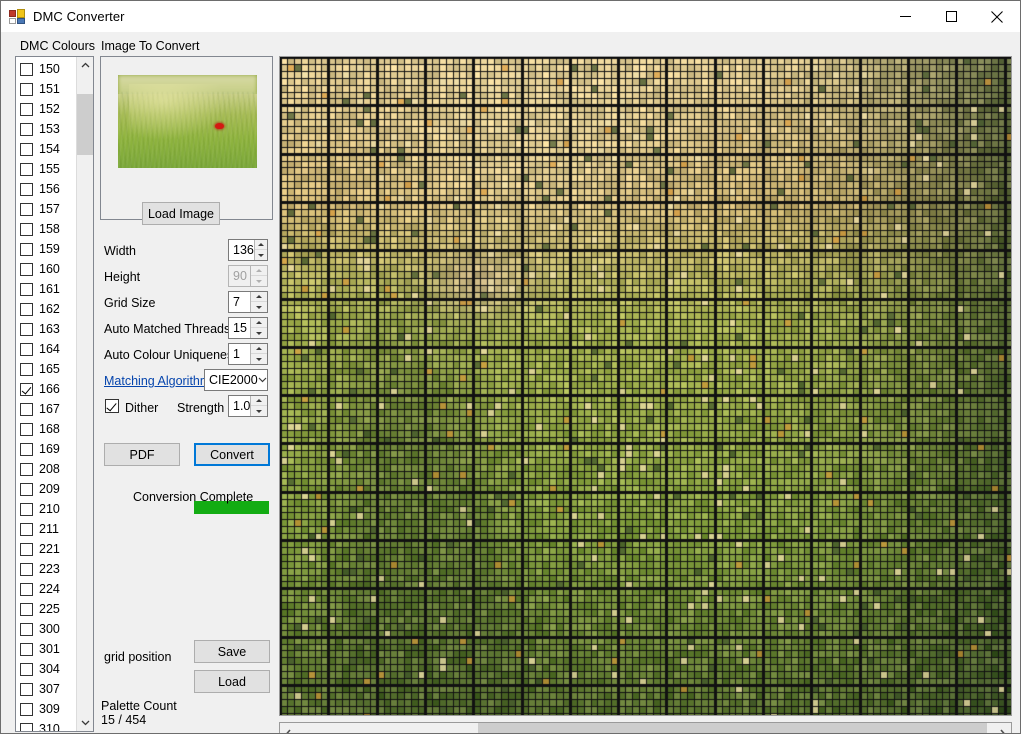 Image resolution: width=1021 pixels, height=734 pixels. I want to click on dmc-colour-row: 168, so click(46, 429).